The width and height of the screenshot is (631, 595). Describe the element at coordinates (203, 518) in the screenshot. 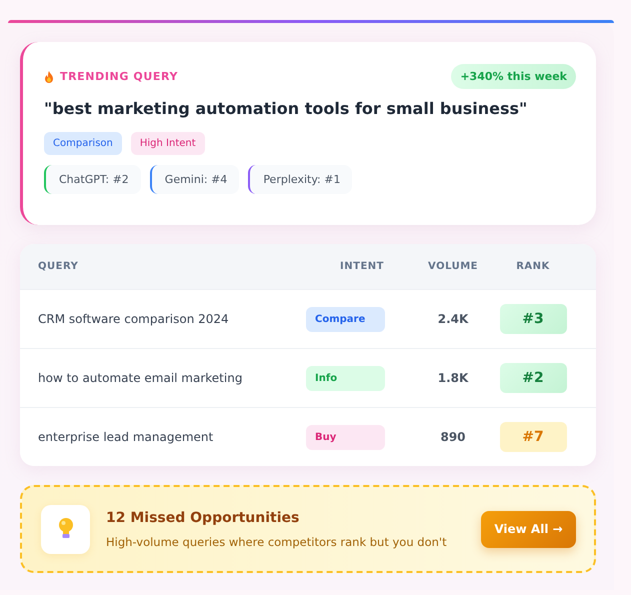

I see `opportunity-title: 12 Missed Opportunities` at that location.